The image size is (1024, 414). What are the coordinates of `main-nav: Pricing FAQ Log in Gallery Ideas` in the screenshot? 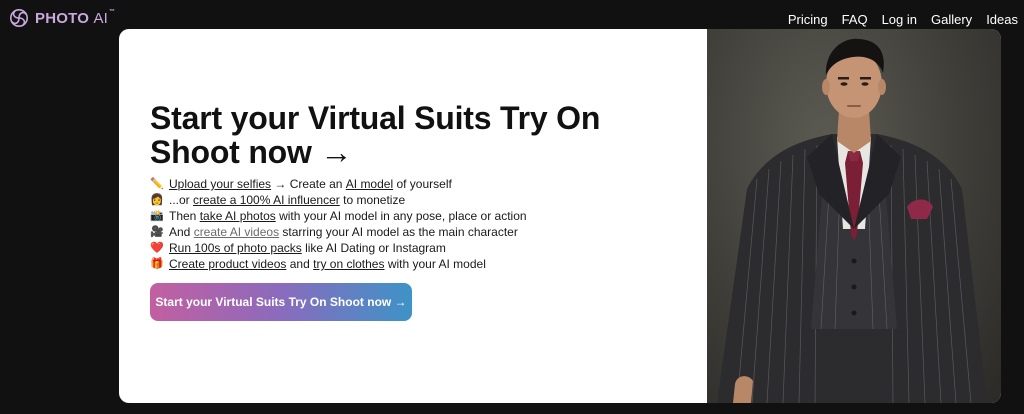 It's located at (903, 19).